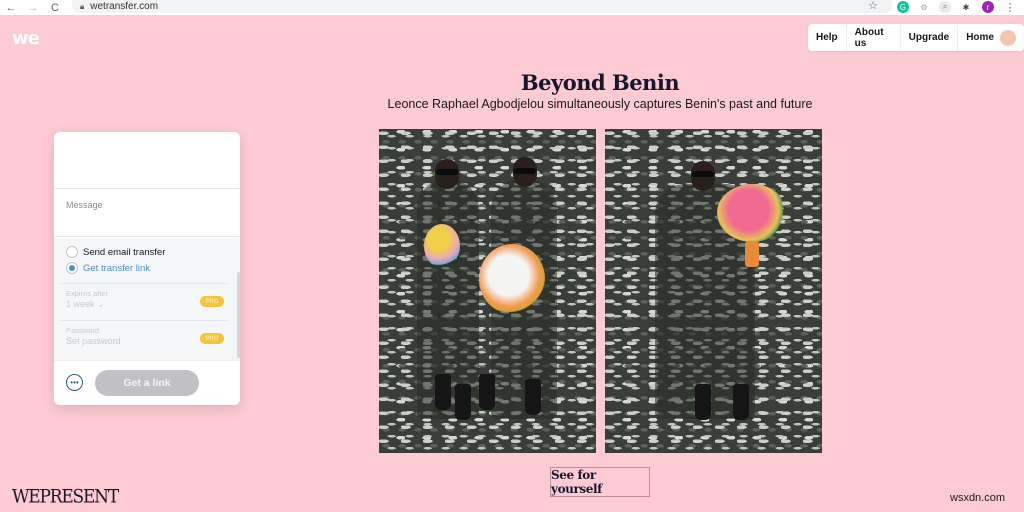  What do you see at coordinates (966, 7) in the screenshot?
I see `extensions-puzzle-icon: ✱` at bounding box center [966, 7].